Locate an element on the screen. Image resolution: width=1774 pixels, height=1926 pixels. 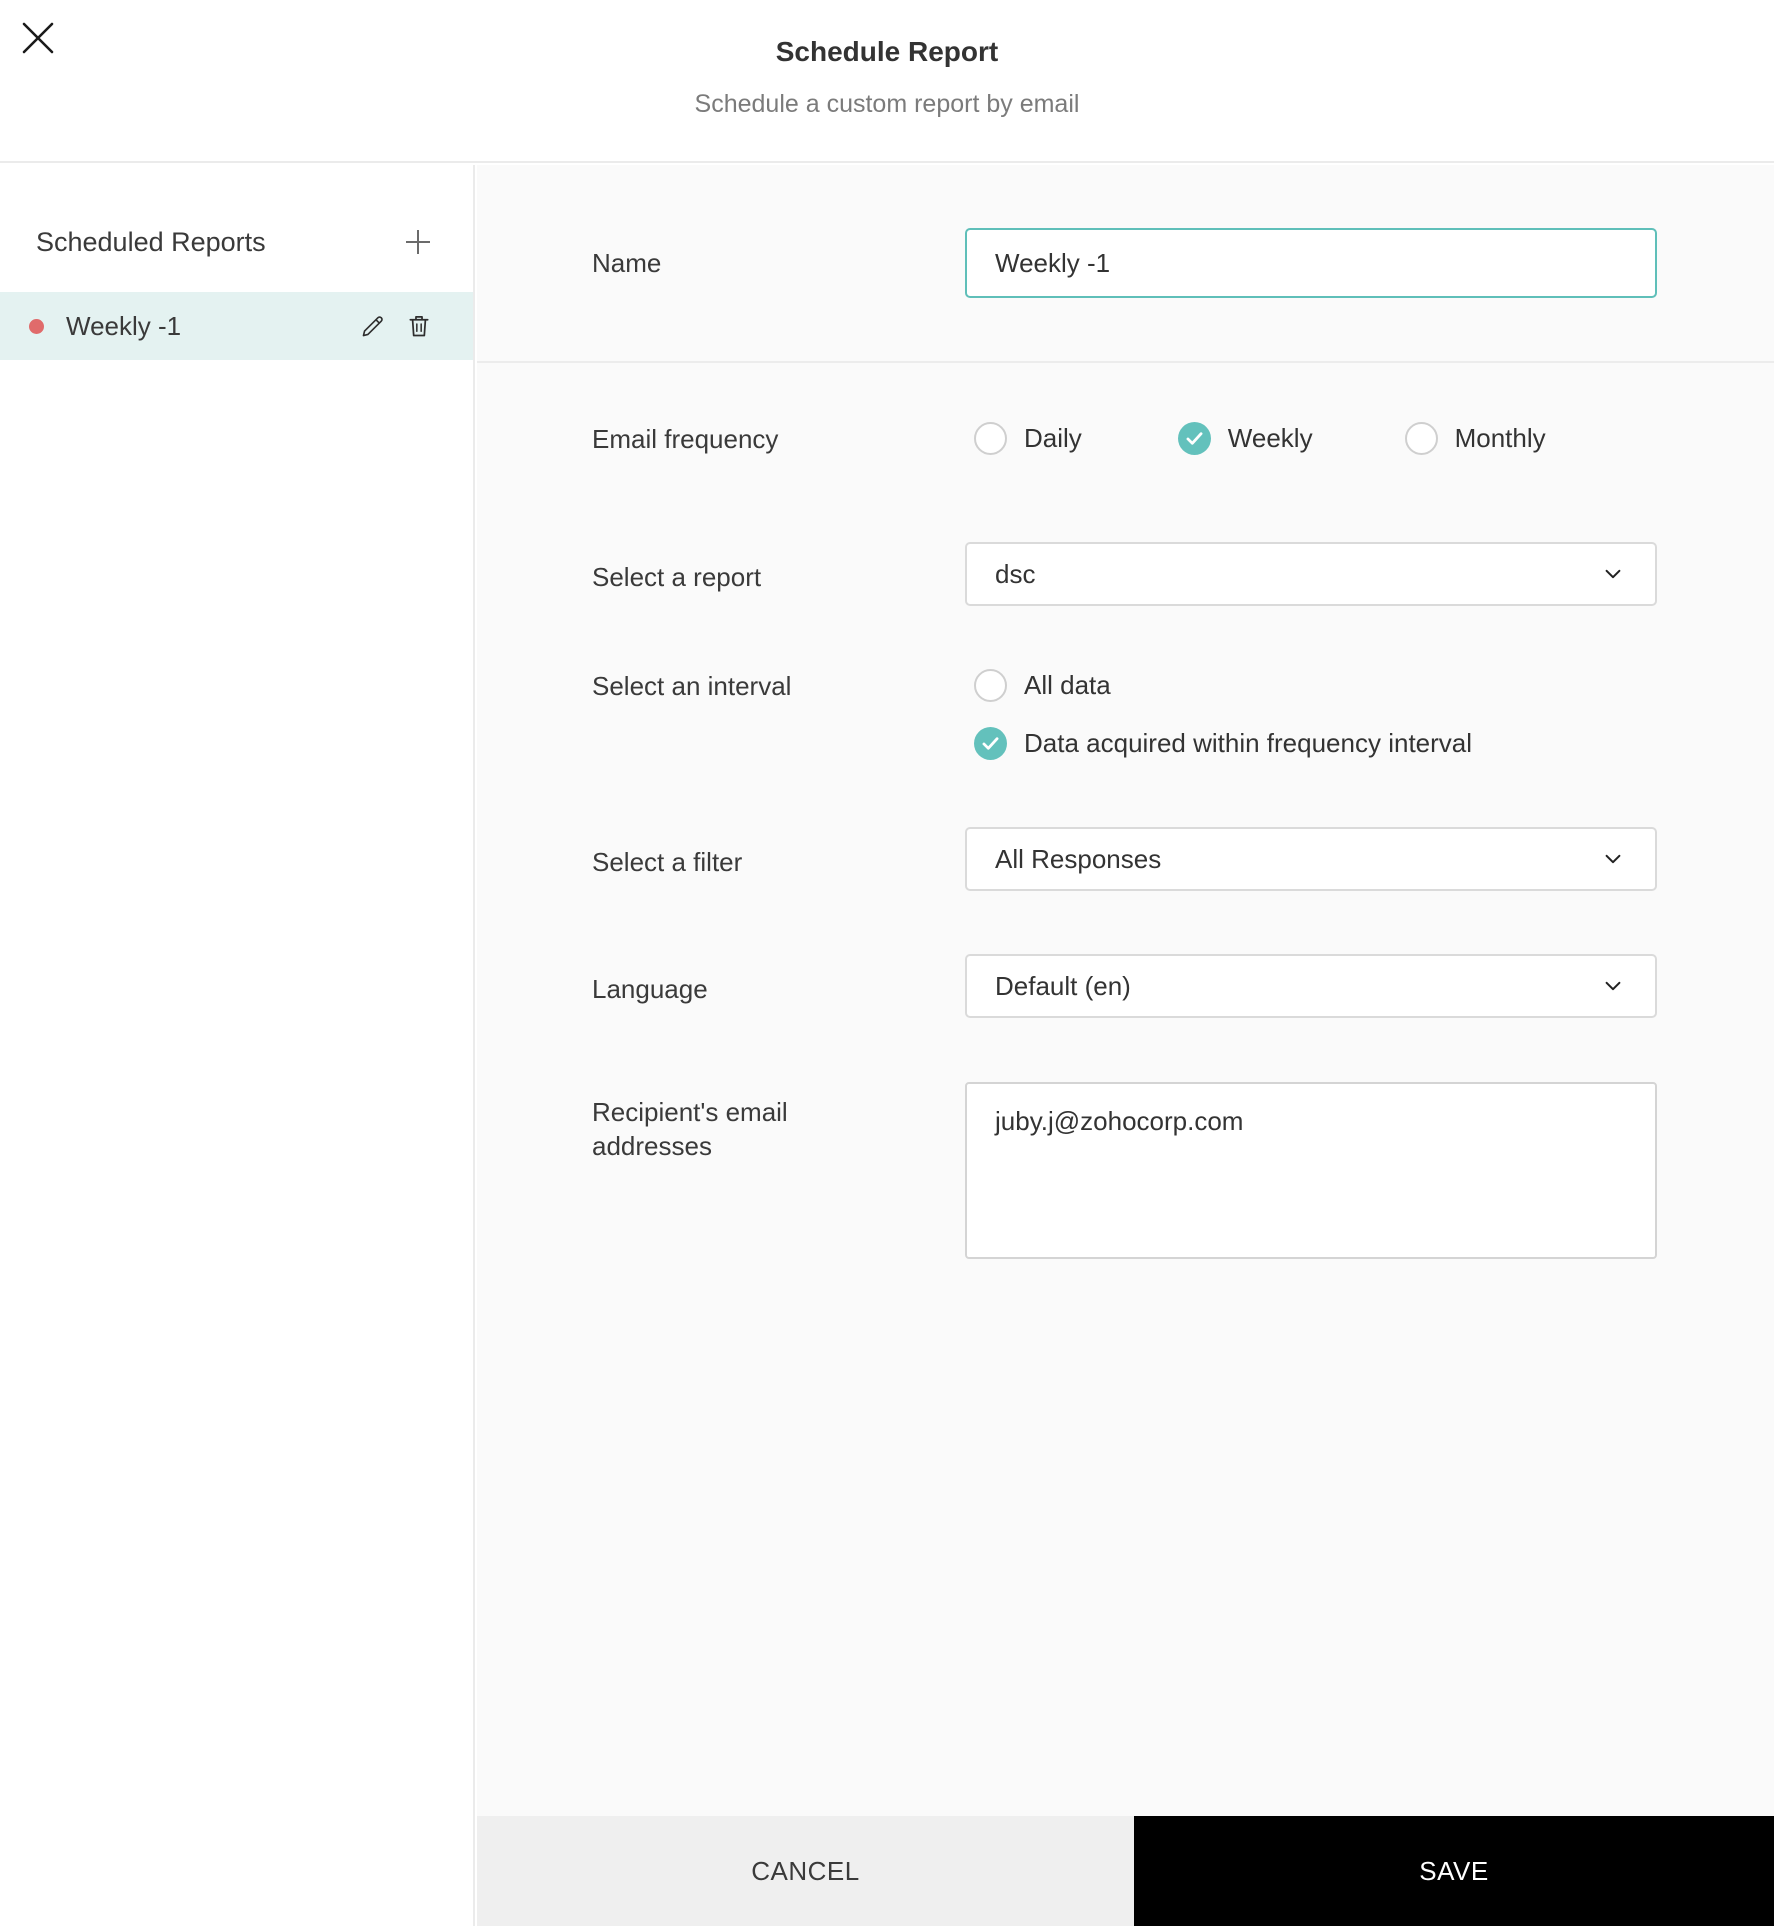
sidebar-header: Scheduled Reports is located at coordinates (236, 244).